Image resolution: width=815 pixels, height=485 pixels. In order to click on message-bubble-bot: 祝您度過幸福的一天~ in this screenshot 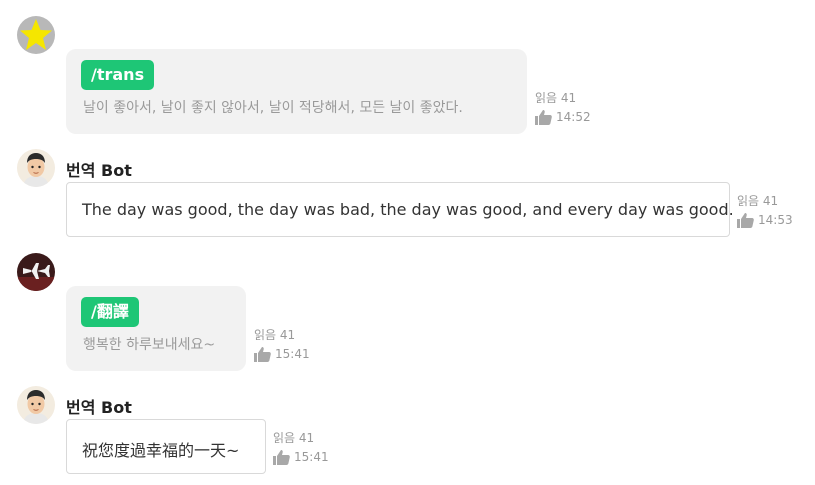, I will do `click(166, 446)`.